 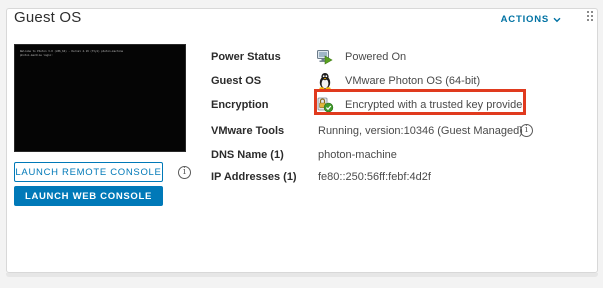 I want to click on guest-os-value: VMware Photon OS (64-bit), so click(x=413, y=81).